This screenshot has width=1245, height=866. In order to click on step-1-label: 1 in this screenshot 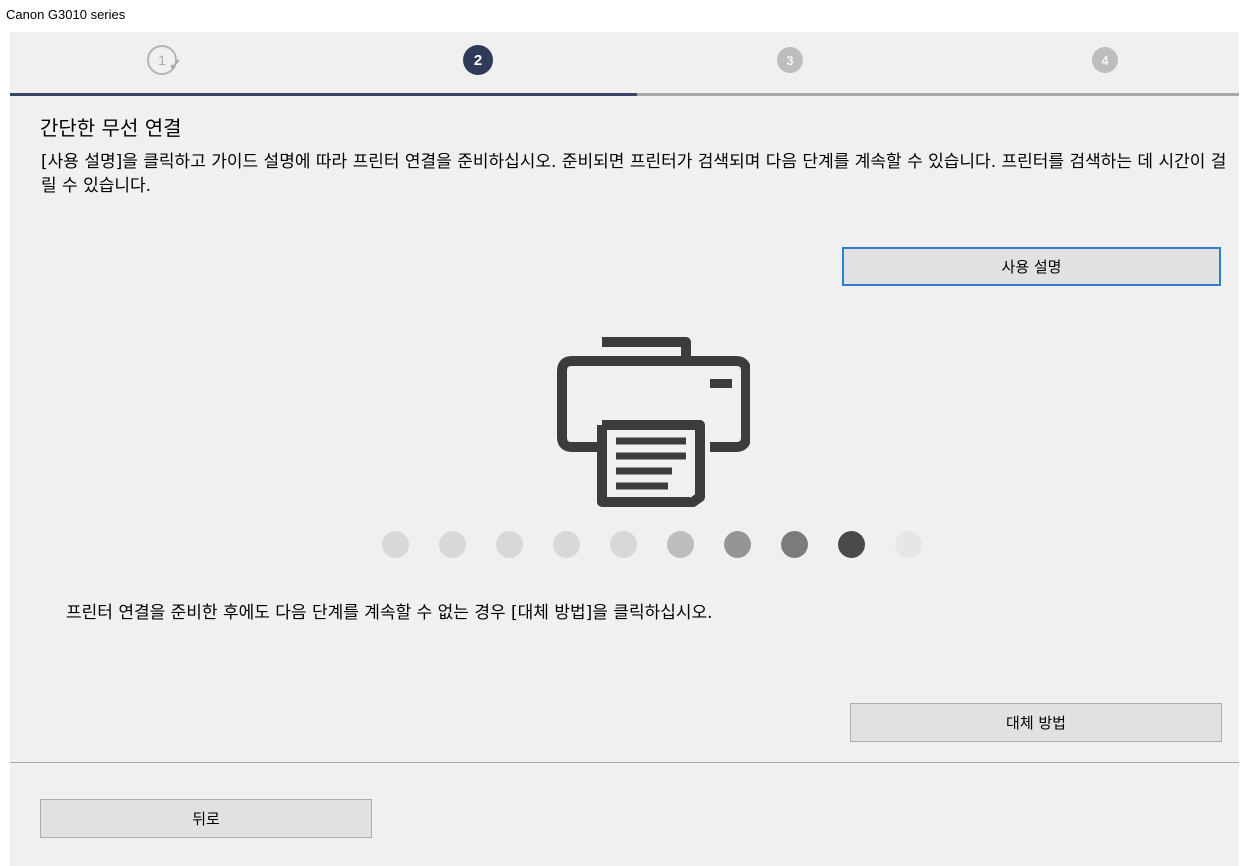, I will do `click(162, 60)`.